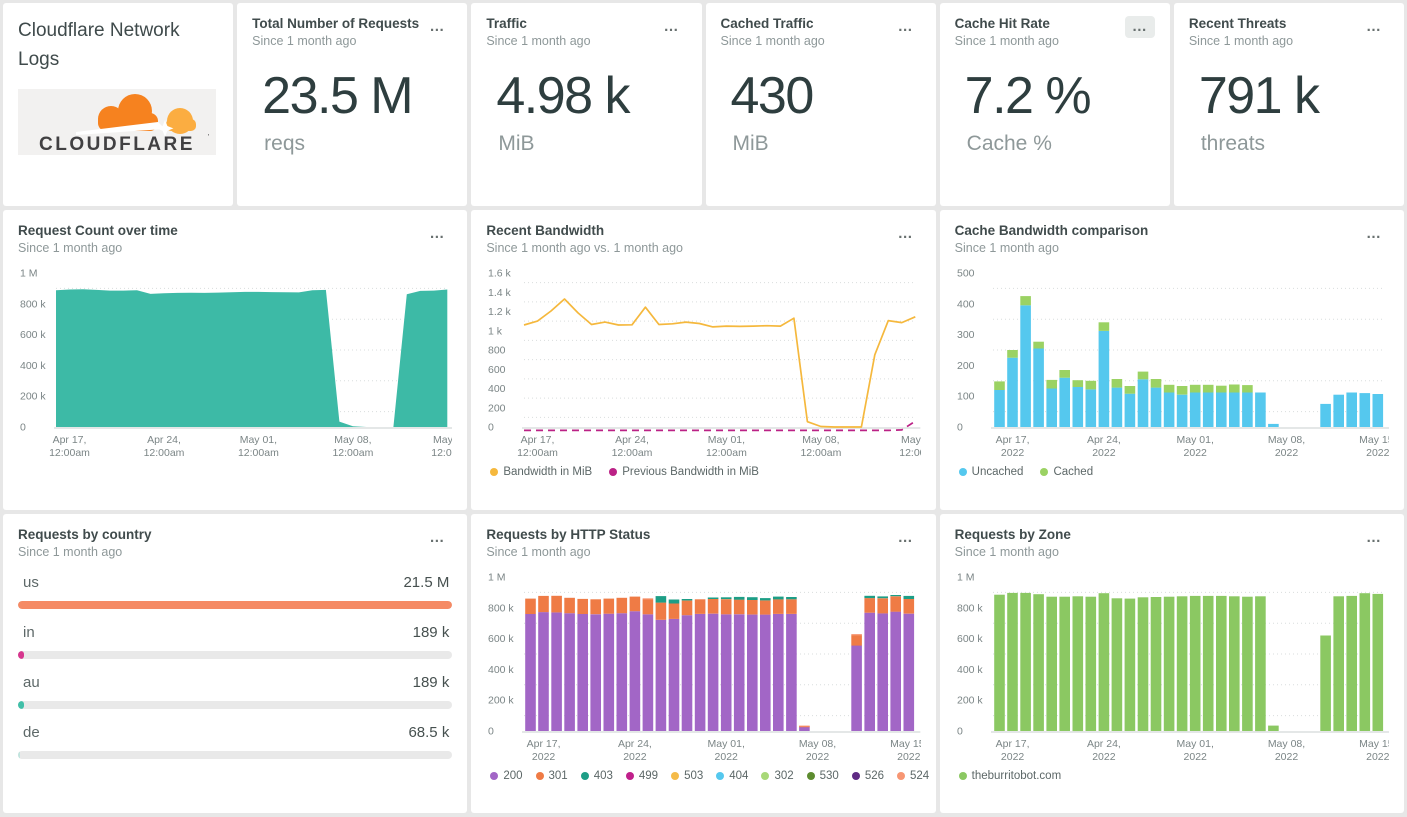 Image resolution: width=1407 pixels, height=817 pixels. I want to click on svg-text: 400, so click(497, 389).